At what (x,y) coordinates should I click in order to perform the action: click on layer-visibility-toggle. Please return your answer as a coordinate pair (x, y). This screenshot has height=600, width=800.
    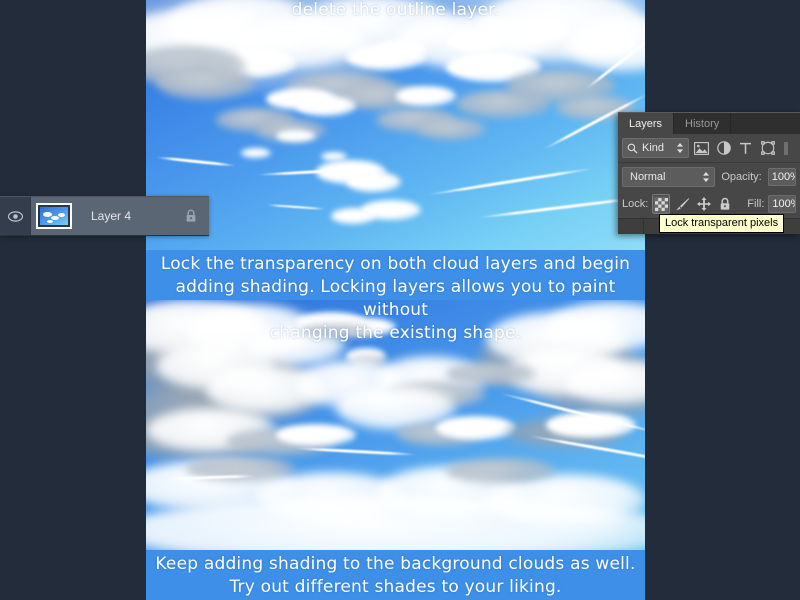
    Looking at the image, I should click on (15, 216).